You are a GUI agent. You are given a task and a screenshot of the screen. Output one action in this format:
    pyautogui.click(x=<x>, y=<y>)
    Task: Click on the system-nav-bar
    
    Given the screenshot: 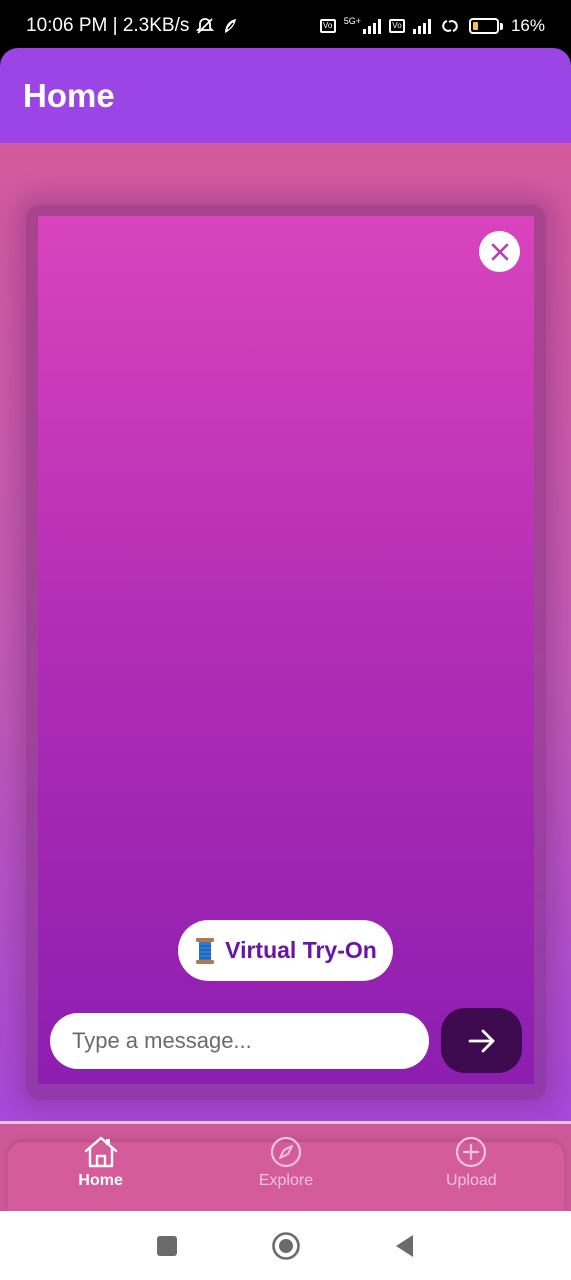 What is the action you would take?
    pyautogui.click(x=285, y=1245)
    